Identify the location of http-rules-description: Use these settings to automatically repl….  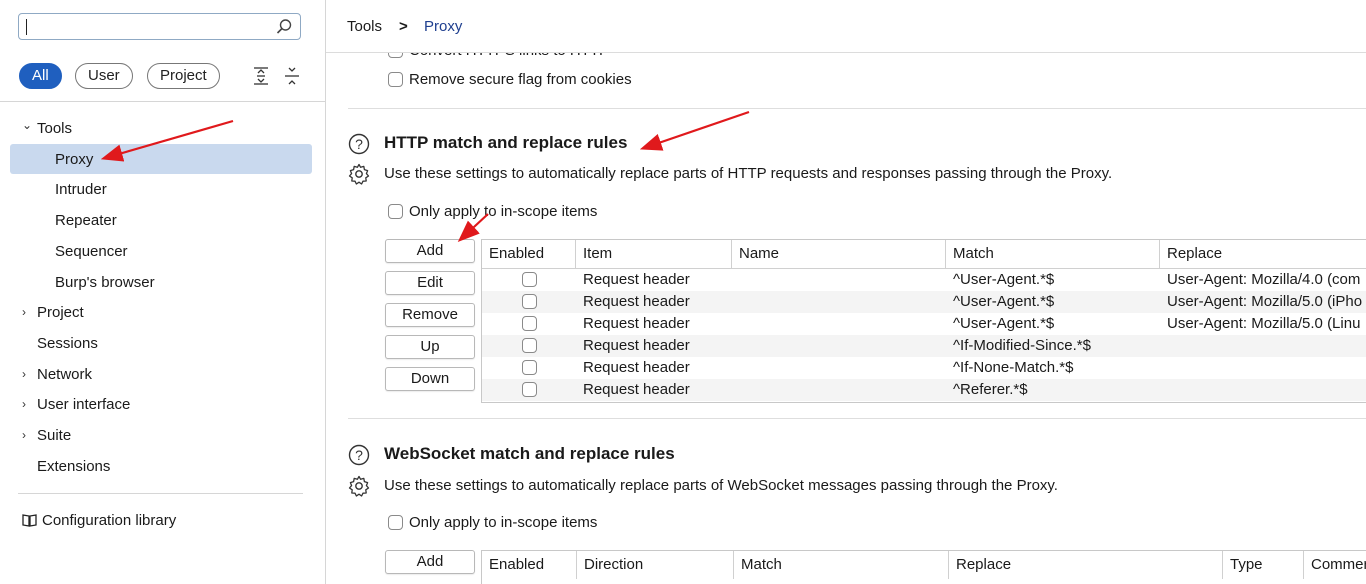
(748, 173).